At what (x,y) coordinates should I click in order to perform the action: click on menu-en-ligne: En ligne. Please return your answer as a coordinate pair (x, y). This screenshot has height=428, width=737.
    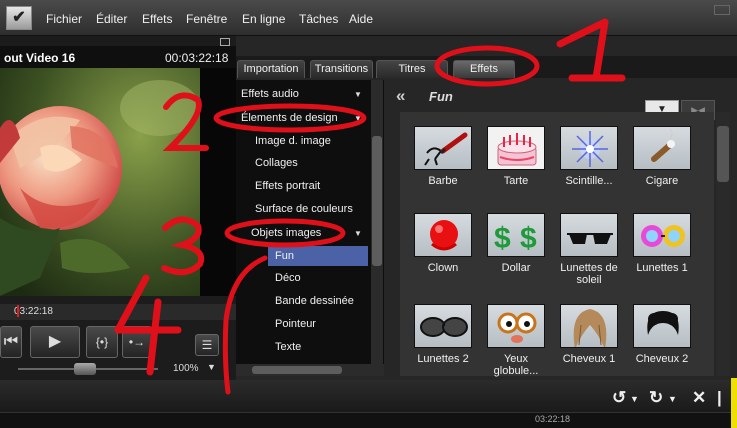
    Looking at the image, I should click on (263, 19).